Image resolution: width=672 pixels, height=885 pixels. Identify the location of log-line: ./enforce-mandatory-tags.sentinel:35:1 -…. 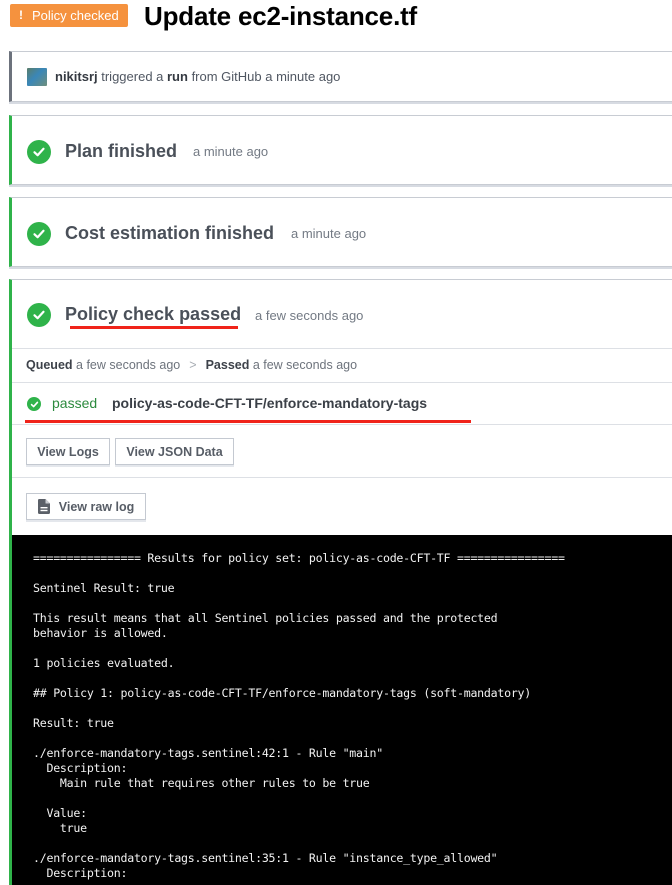
(265, 858).